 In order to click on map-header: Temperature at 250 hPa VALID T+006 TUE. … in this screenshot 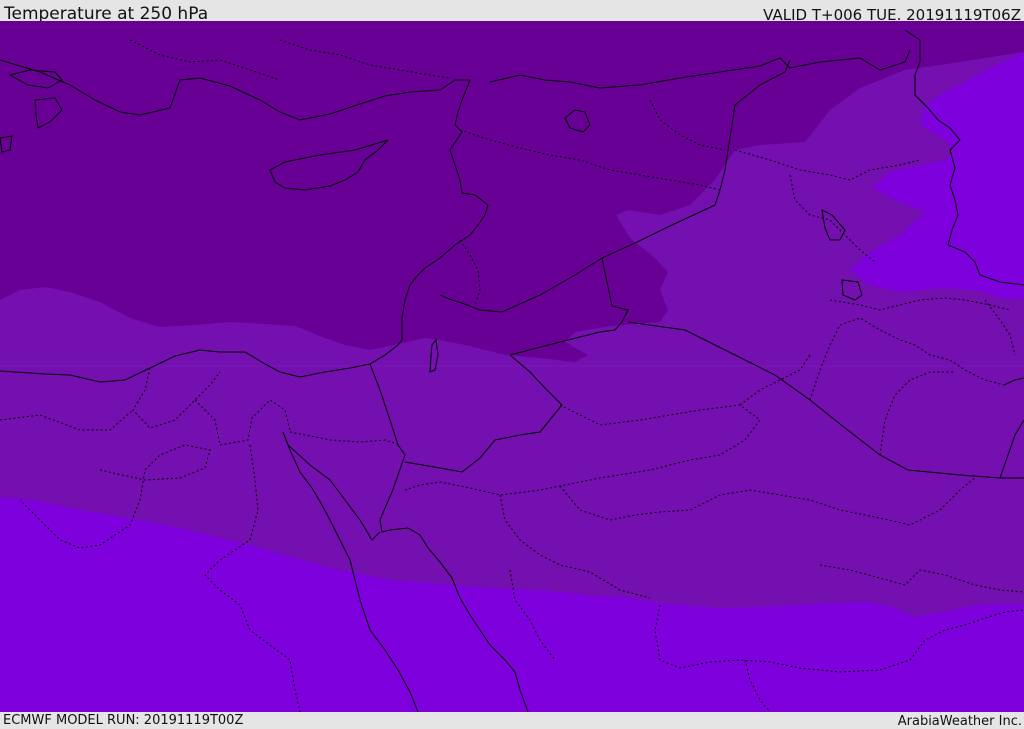, I will do `click(512, 12)`.